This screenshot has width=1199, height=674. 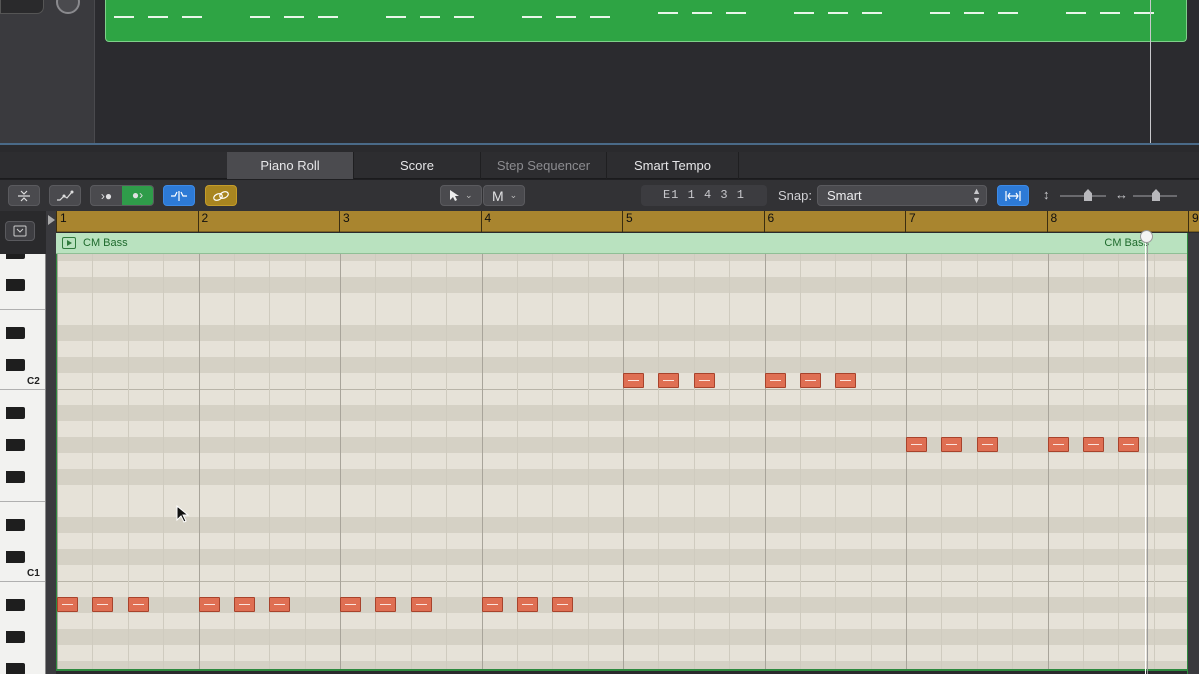 What do you see at coordinates (768, 221) in the screenshot?
I see `bar-number: 6` at bounding box center [768, 221].